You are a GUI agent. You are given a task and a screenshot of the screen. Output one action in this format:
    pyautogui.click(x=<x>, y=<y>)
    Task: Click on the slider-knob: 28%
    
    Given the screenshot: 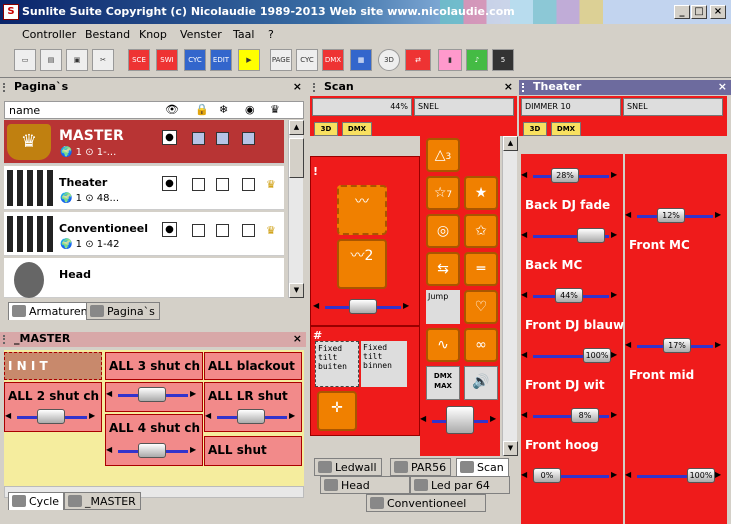 What is the action you would take?
    pyautogui.click(x=565, y=175)
    